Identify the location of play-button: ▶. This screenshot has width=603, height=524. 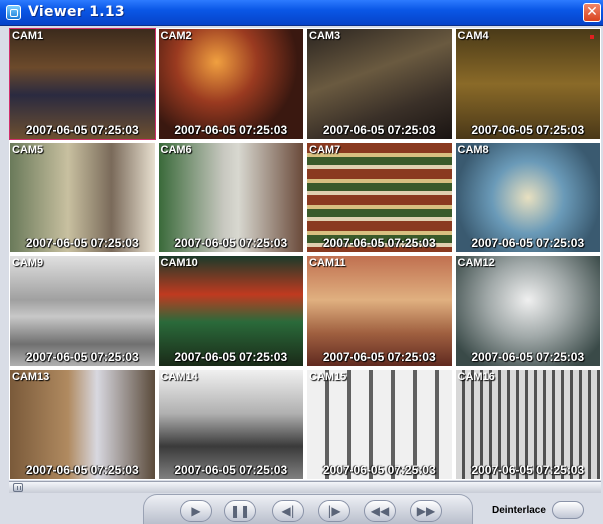
(196, 511).